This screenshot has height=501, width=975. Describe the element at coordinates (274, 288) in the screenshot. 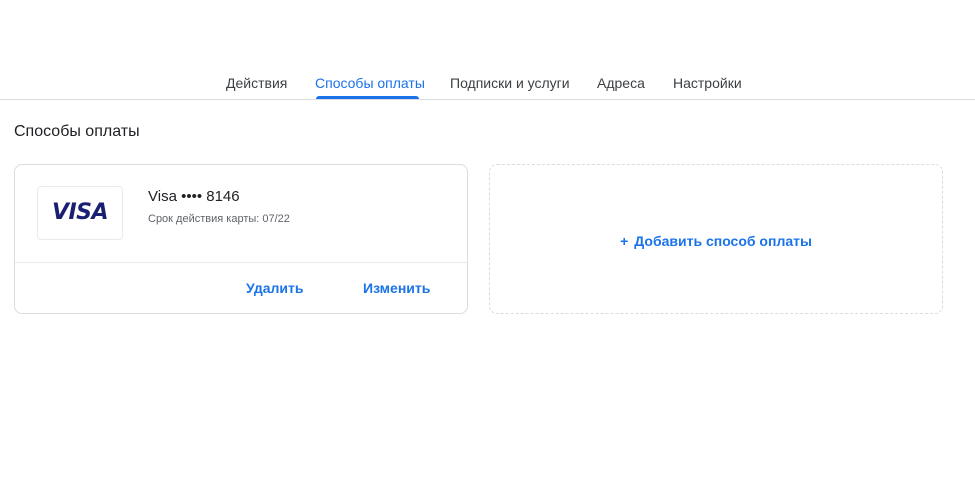

I see `delete-button: Удалить` at that location.